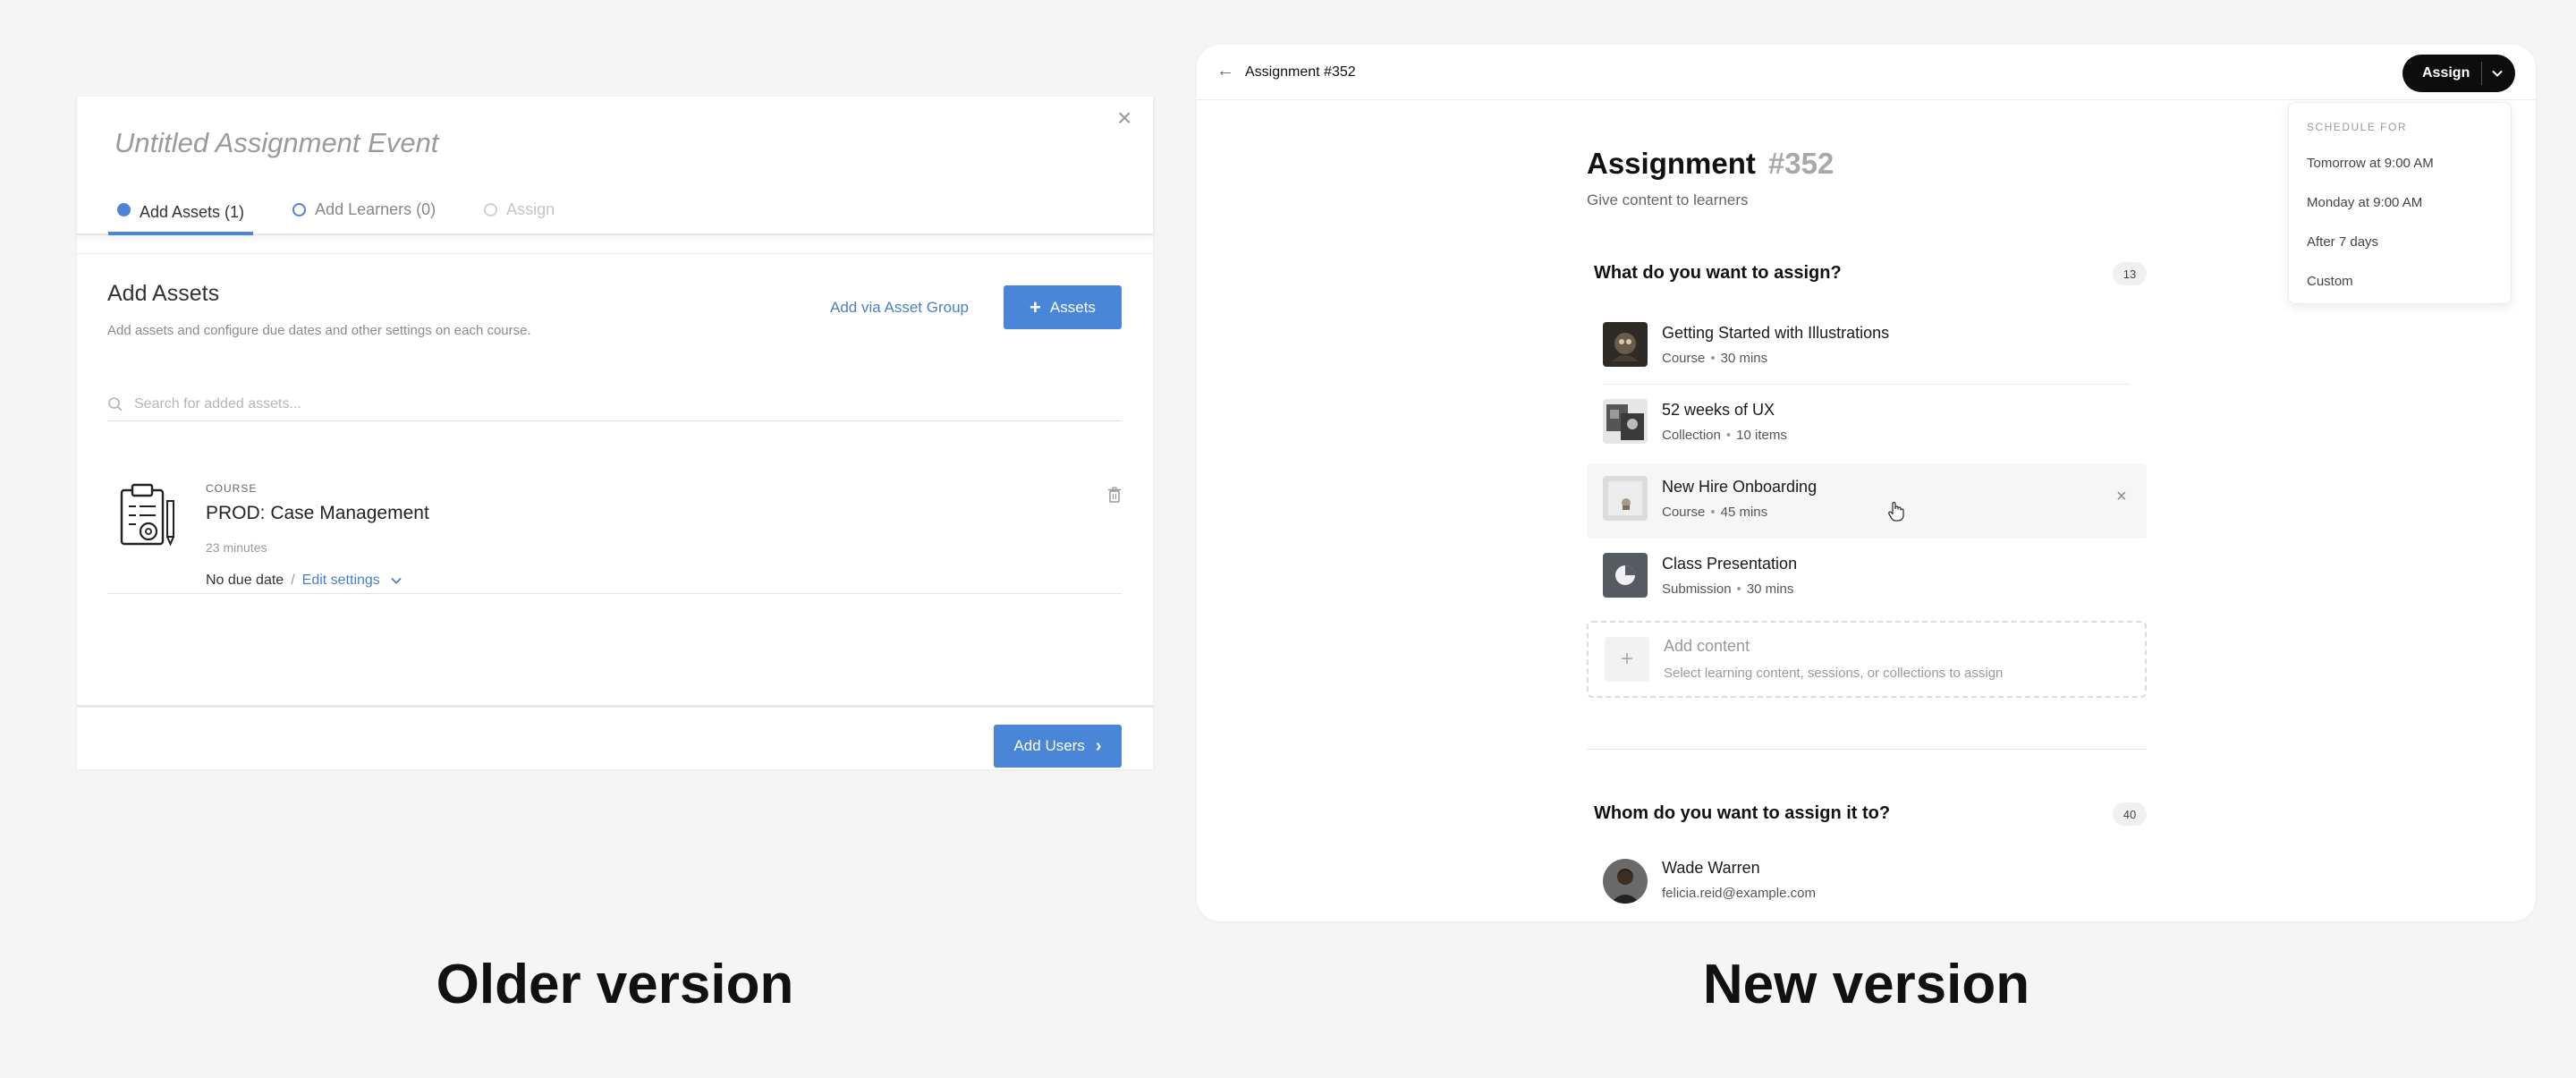  I want to click on chevron-right-icon: ›, so click(1098, 745).